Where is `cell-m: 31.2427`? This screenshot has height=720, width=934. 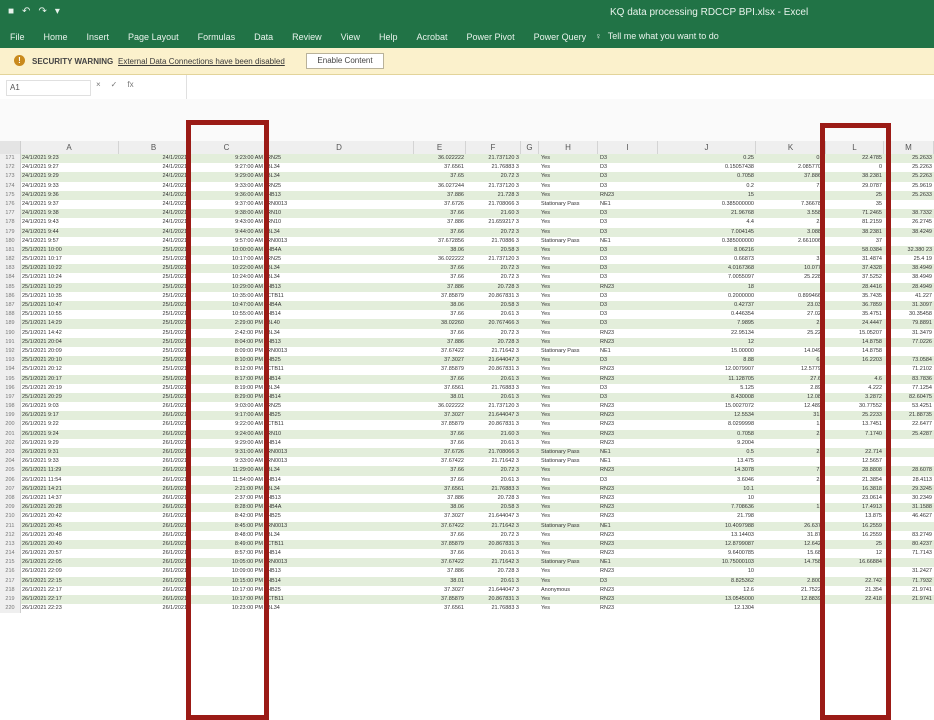
cell-m: 31.2427 is located at coordinates (909, 571).